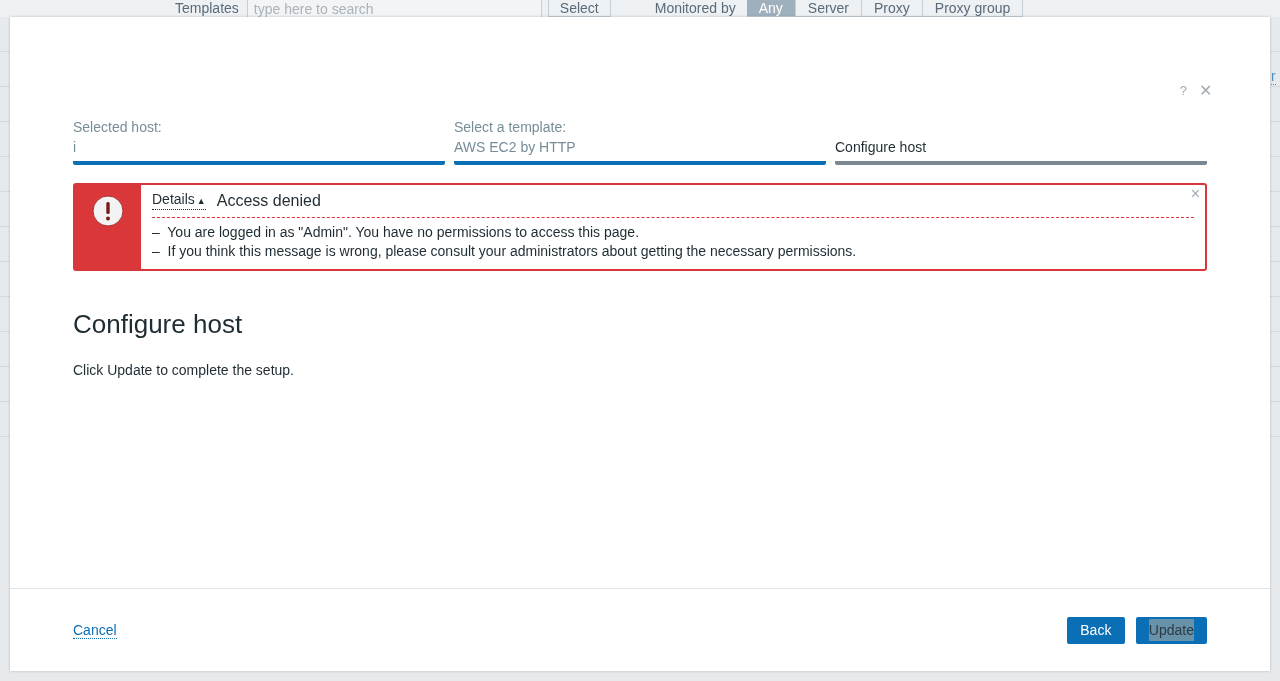 This screenshot has width=1280, height=681. What do you see at coordinates (179, 201) in the screenshot?
I see `details-toggle: Details▲` at bounding box center [179, 201].